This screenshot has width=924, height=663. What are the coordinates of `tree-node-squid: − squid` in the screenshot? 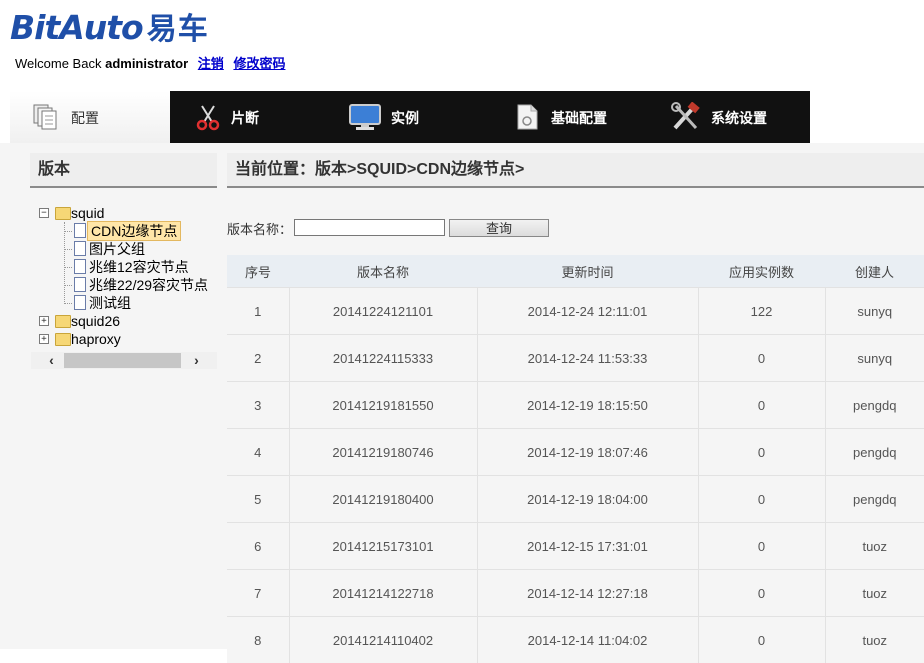 It's located at (128, 213).